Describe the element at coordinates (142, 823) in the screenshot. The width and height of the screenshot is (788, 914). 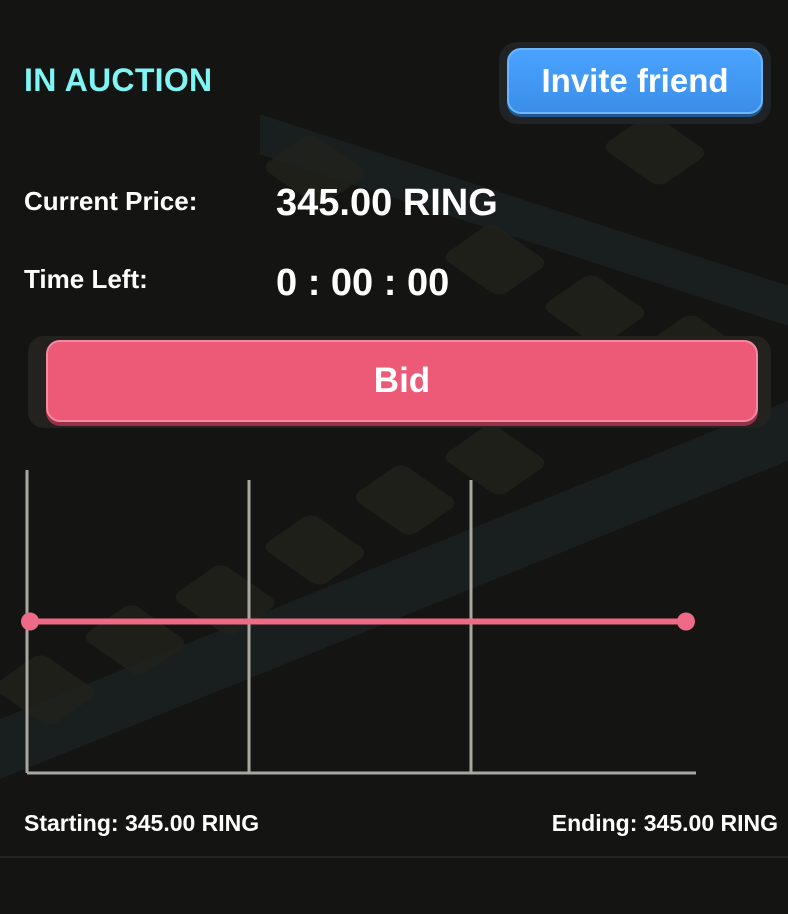
I see `starting-price-text: Starting: 345.00 RING` at that location.